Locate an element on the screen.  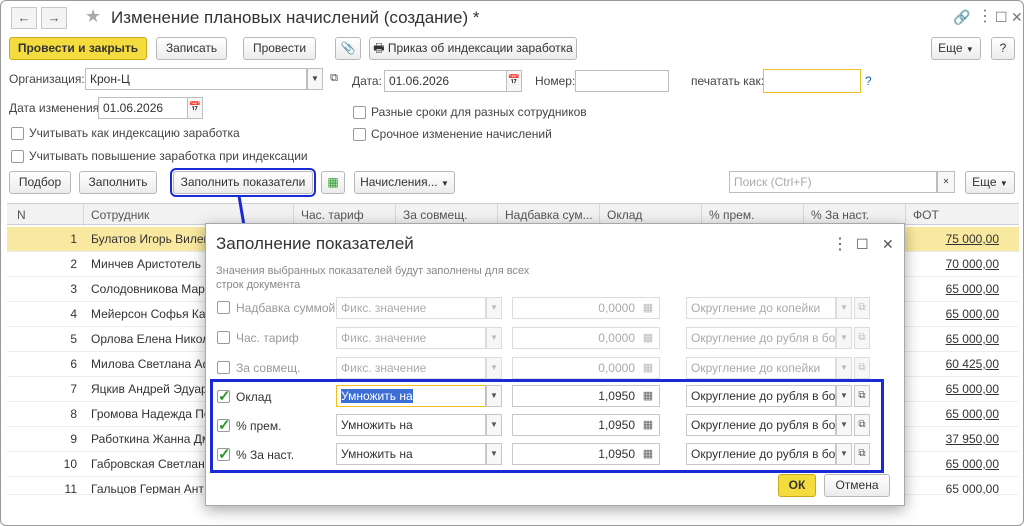
search-input: Поиск (Ctrl+F) is located at coordinates (833, 182).